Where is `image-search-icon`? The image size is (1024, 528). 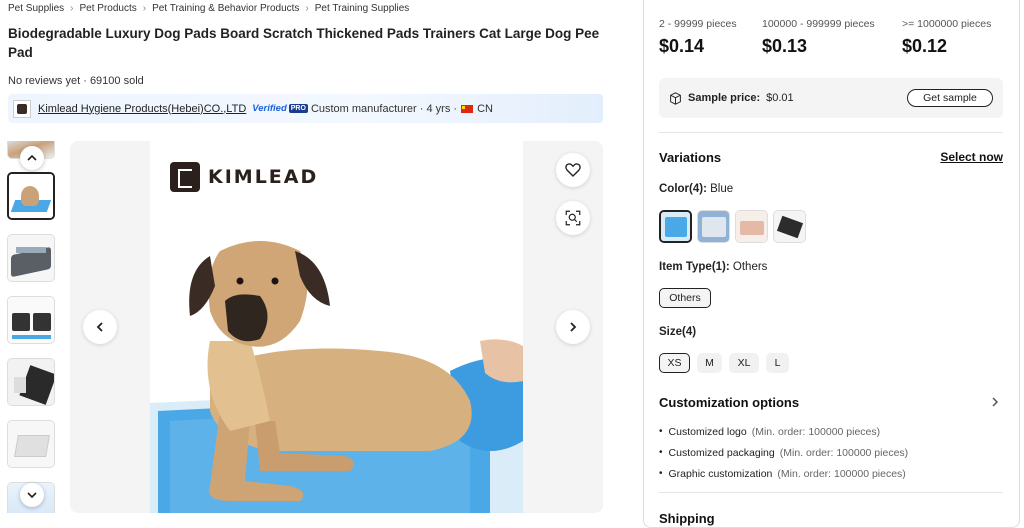 image-search-icon is located at coordinates (573, 218).